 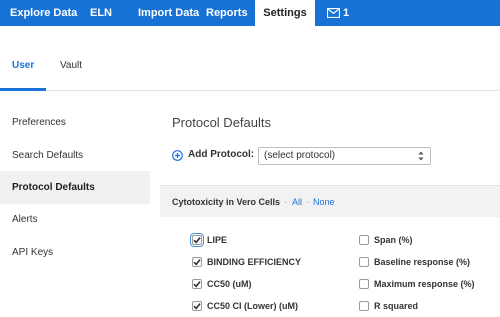 What do you see at coordinates (177, 155) in the screenshot?
I see `plus-circle-icon` at bounding box center [177, 155].